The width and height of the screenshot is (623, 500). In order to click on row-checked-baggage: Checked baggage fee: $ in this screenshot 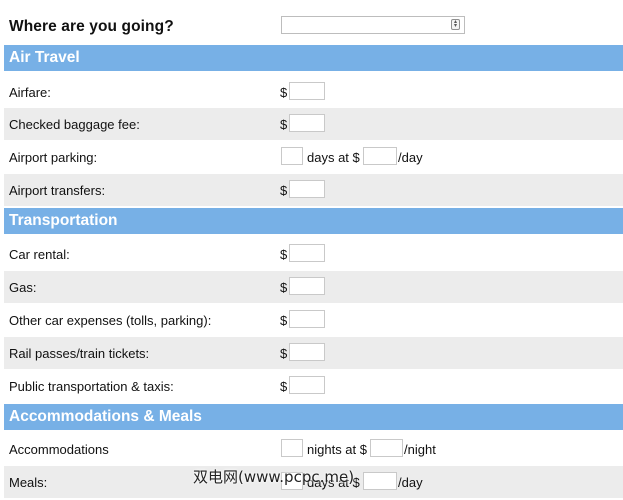, I will do `click(313, 124)`.